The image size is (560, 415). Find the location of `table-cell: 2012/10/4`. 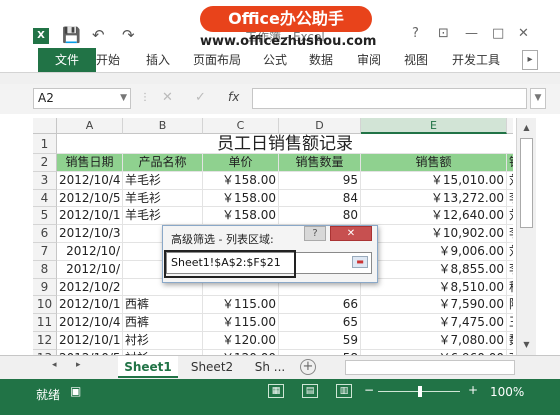

table-cell: 2012/10/4 is located at coordinates (90, 180).